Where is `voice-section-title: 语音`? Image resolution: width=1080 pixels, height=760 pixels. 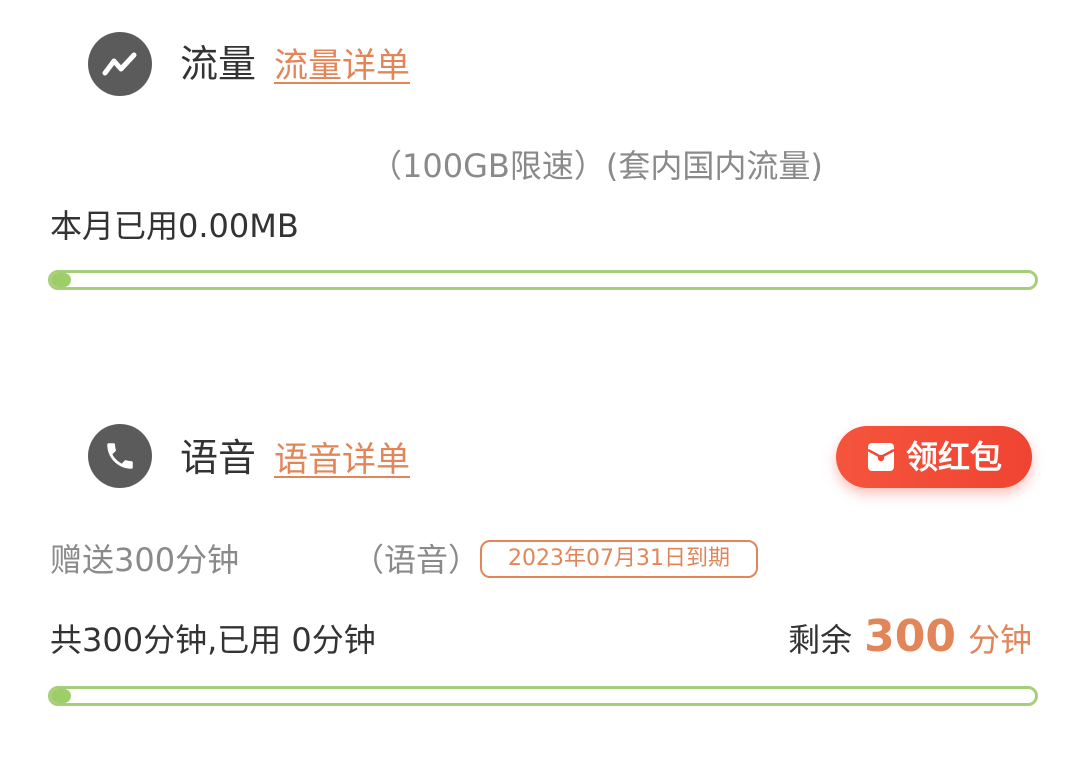
voice-section-title: 语音 is located at coordinates (218, 458).